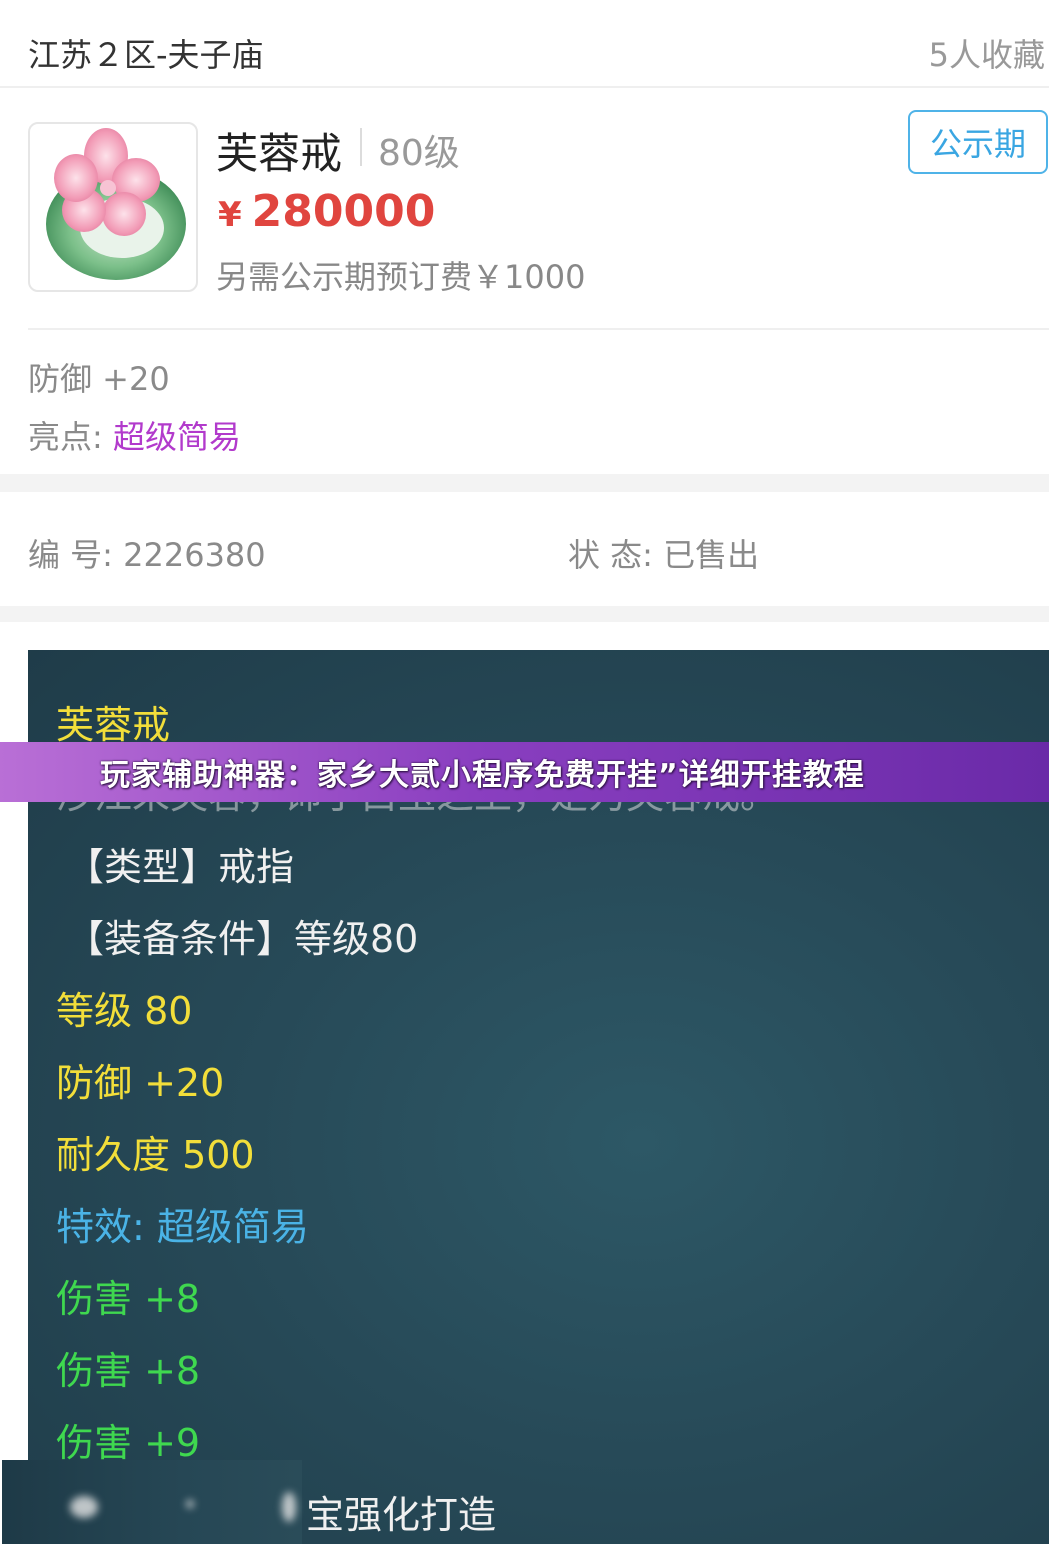  I want to click on item-level: 80级, so click(419, 153).